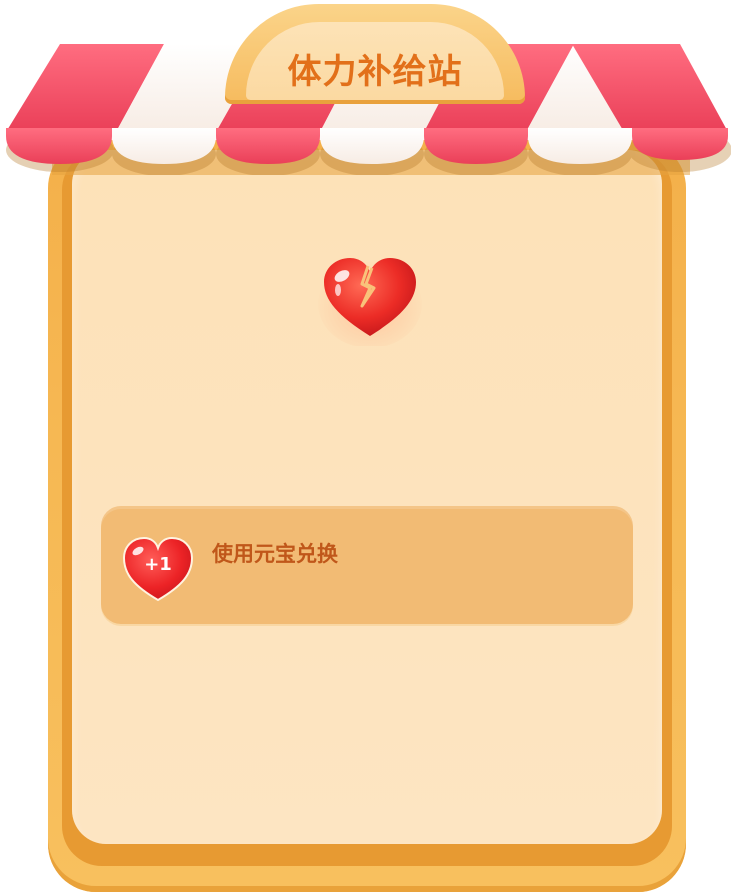 Image resolution: width=735 pixels, height=896 pixels. I want to click on shop-title: 体力补给站, so click(375, 72).